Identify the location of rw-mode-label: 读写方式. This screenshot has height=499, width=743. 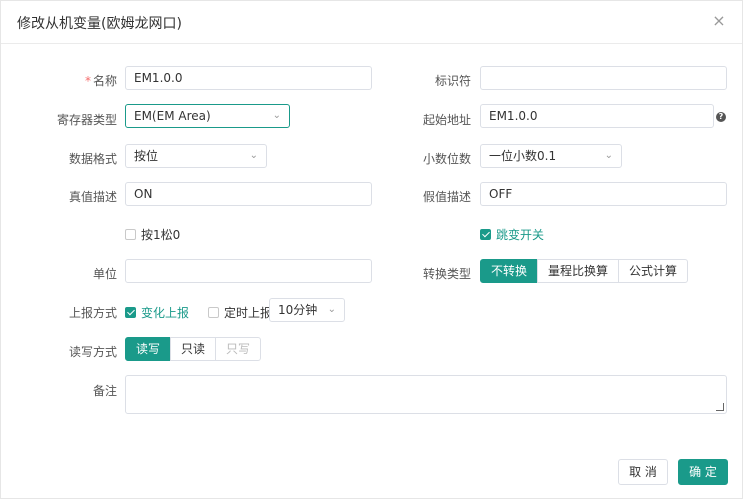
(92, 352).